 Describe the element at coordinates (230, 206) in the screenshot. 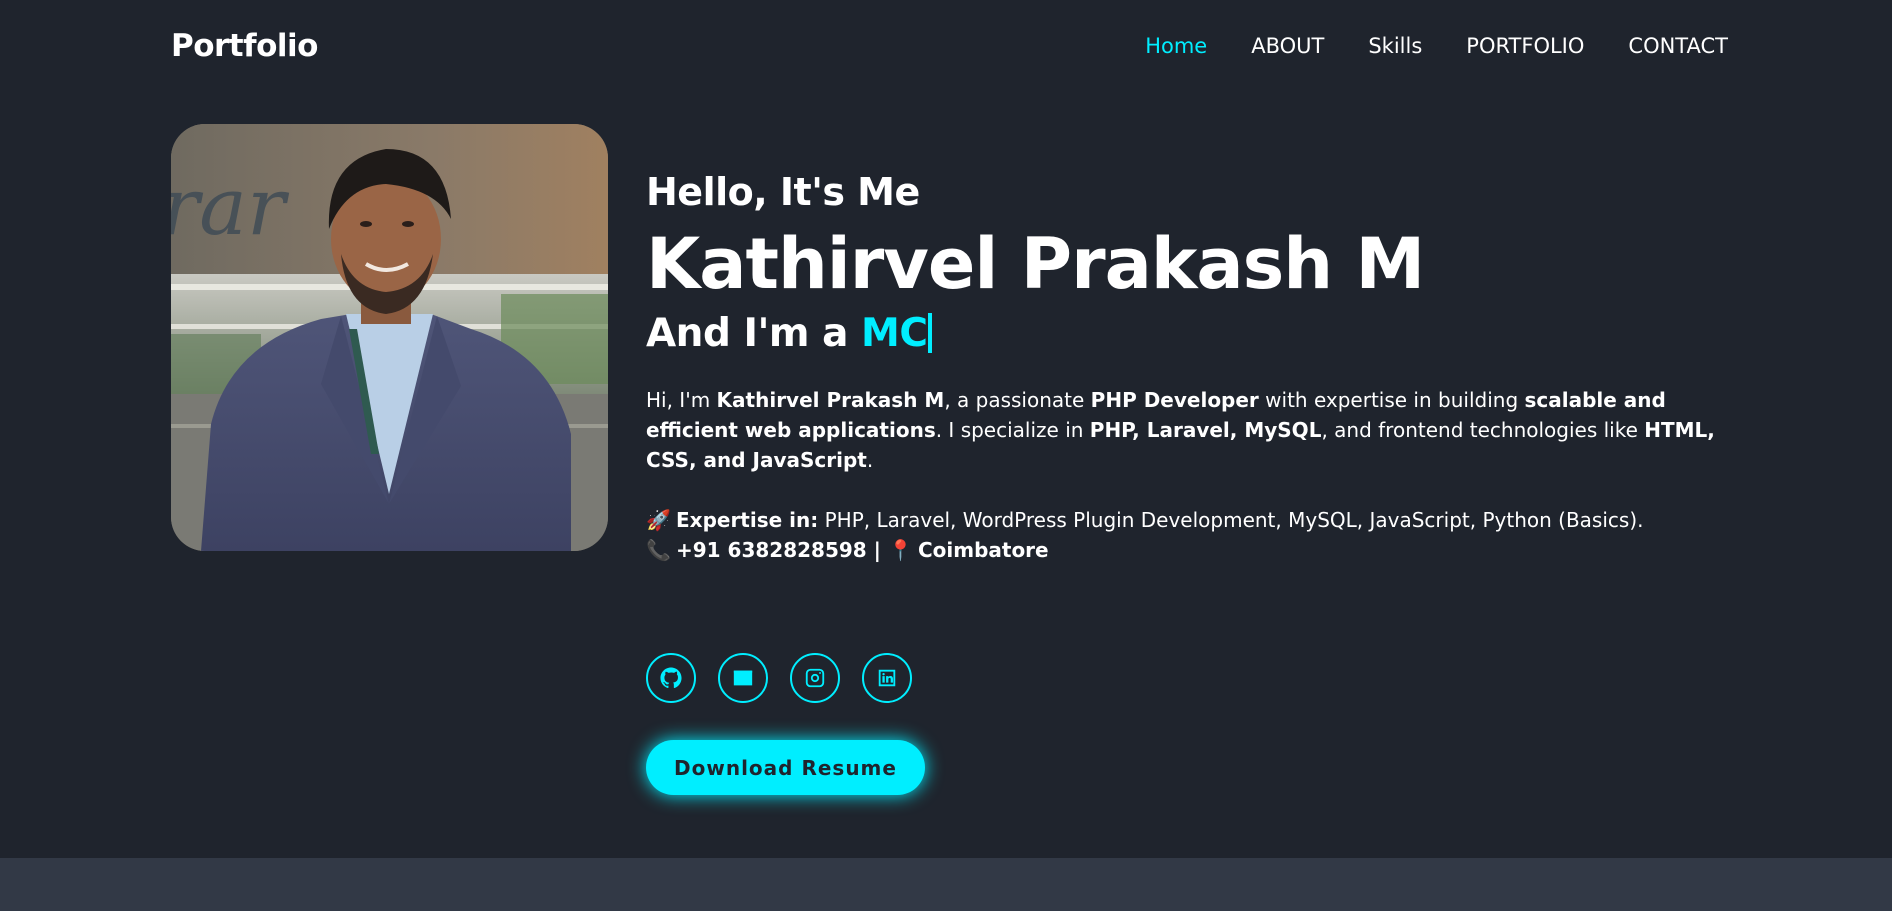

I see `svg-text: rar` at that location.